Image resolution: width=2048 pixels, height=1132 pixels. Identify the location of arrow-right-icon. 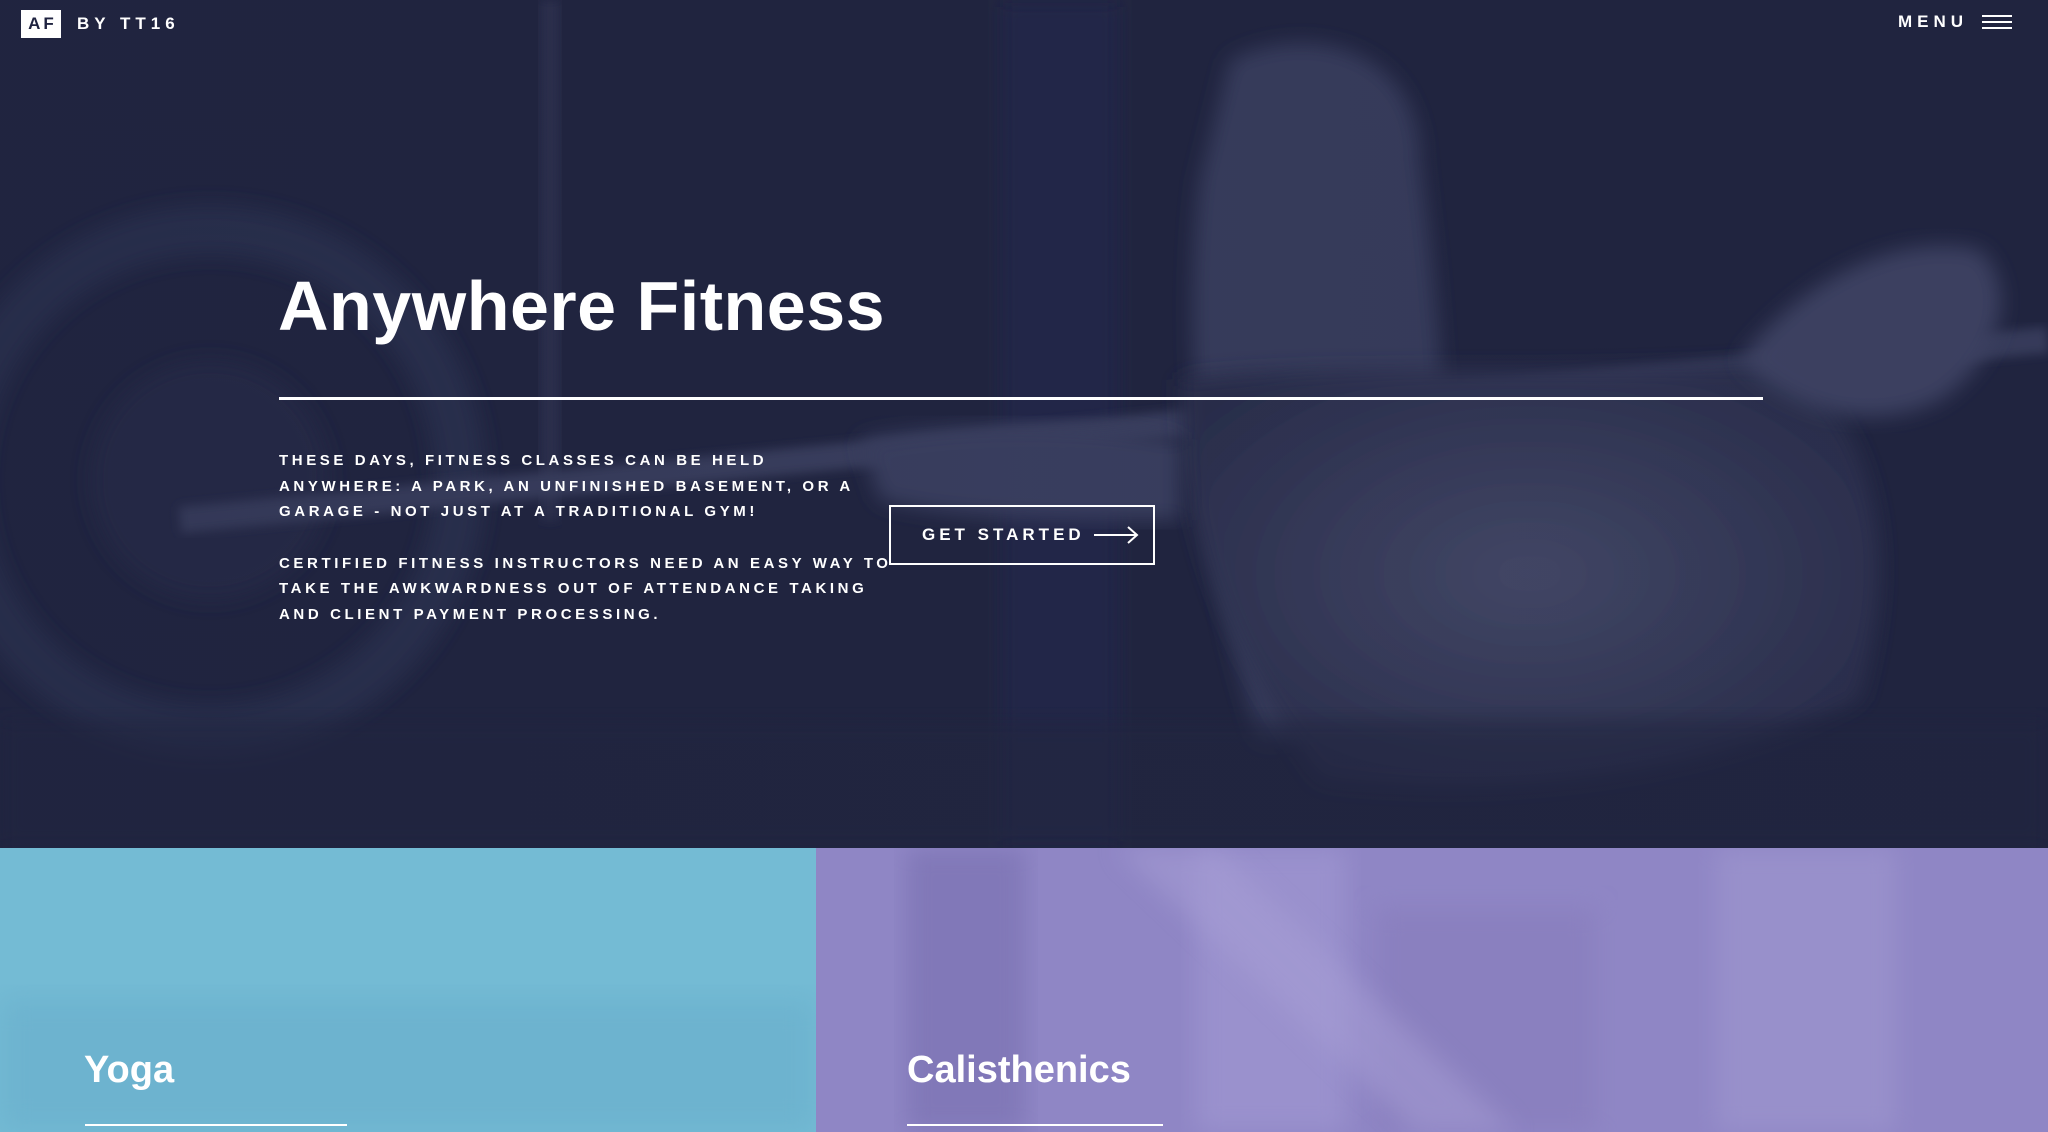
(1116, 535).